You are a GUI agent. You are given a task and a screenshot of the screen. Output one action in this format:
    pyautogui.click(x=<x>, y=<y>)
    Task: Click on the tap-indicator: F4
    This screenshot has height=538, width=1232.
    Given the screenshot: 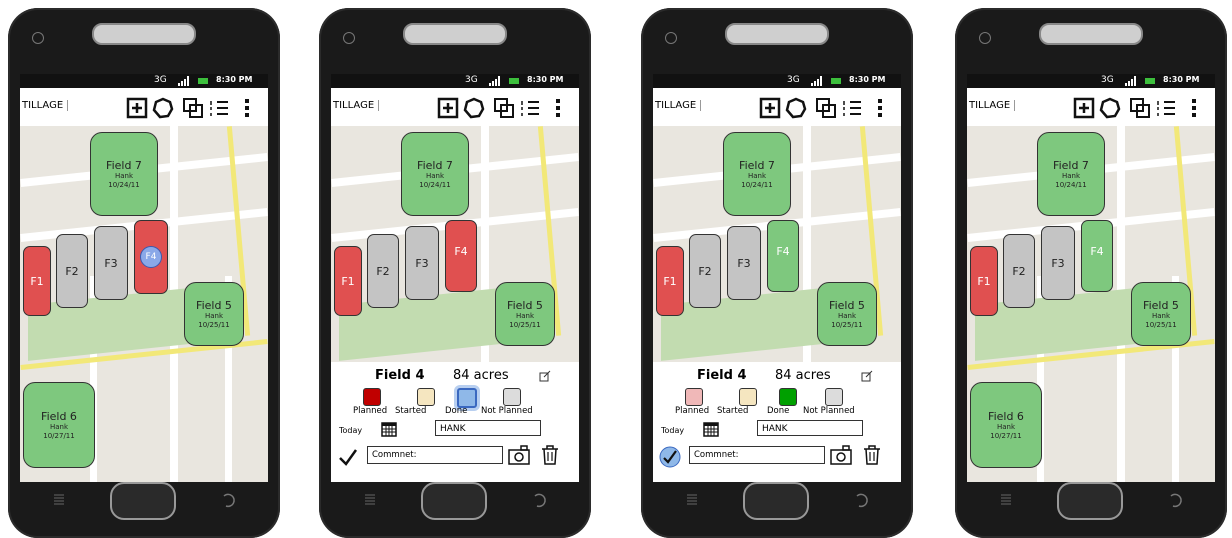 What is the action you would take?
    pyautogui.click(x=151, y=257)
    